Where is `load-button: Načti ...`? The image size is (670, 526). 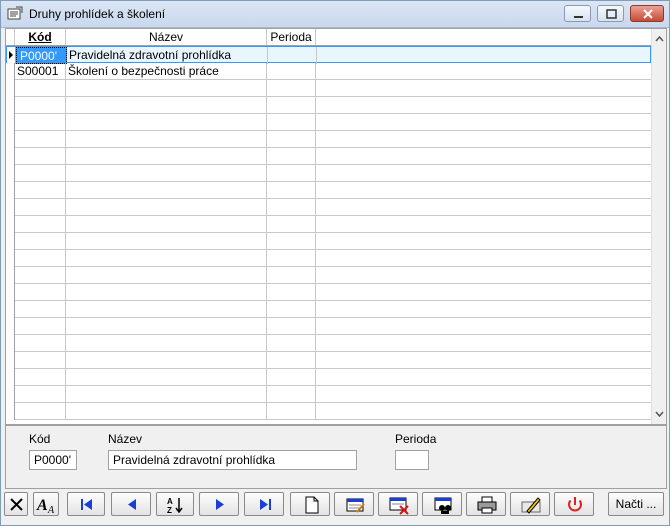
load-button: Načti ... is located at coordinates (636, 504).